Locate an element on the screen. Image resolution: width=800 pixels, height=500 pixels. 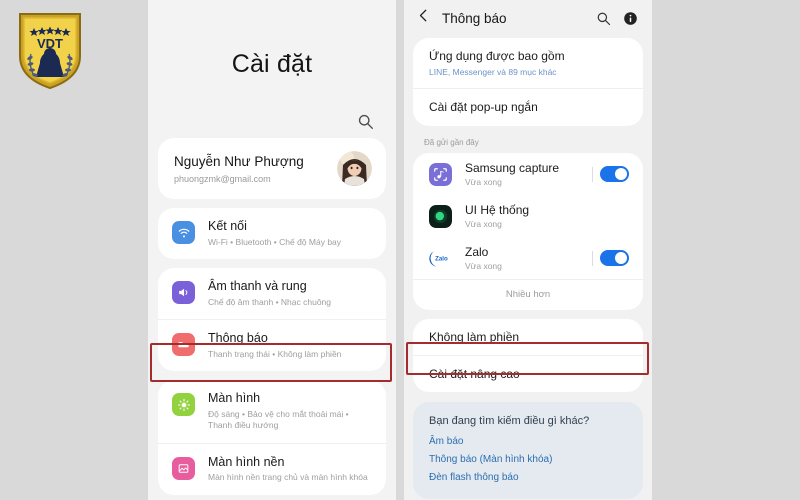
looking-for-link-lockscreen: Thông báo (Màn hình khóa) is located at coordinates (528, 459).